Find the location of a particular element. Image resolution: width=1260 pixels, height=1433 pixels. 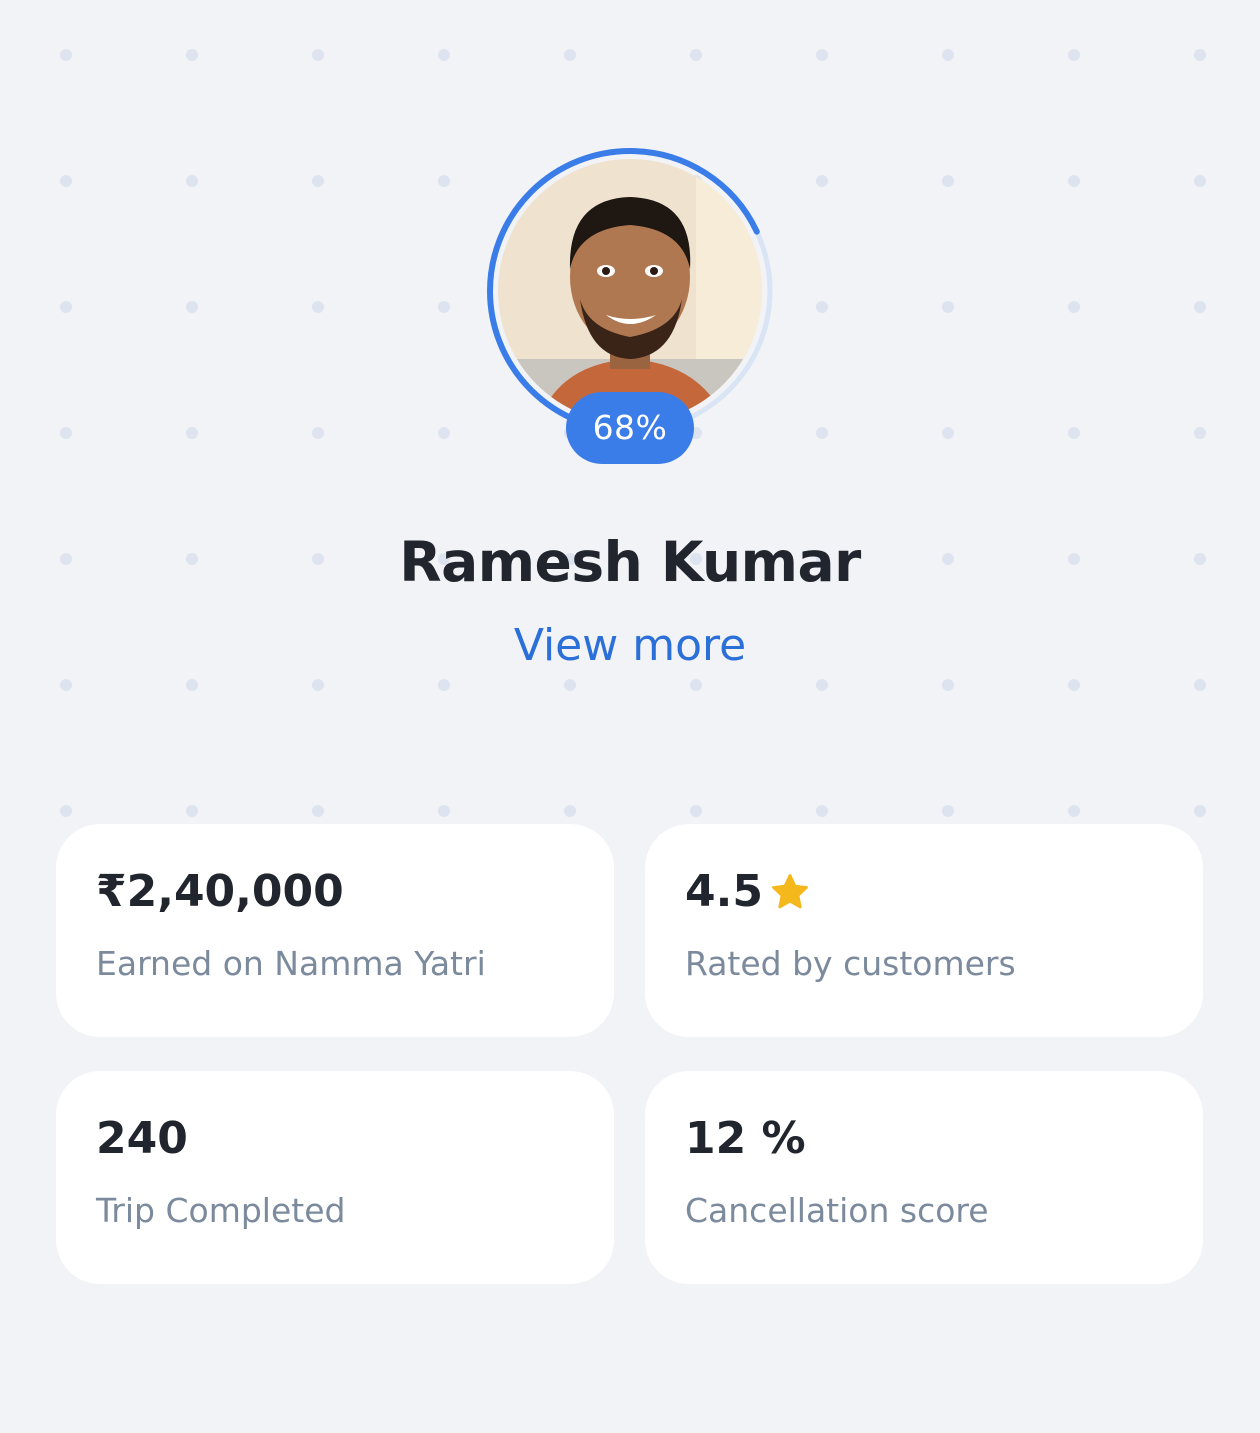

rating-value-row: 4.5 is located at coordinates (748, 891).